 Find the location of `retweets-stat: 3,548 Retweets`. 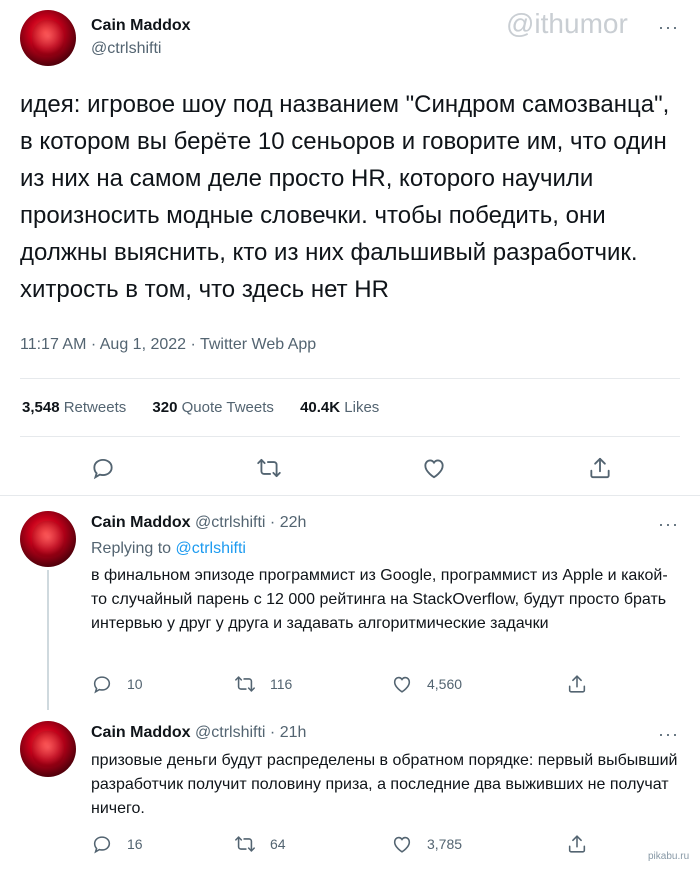

retweets-stat: 3,548 Retweets is located at coordinates (74, 407).